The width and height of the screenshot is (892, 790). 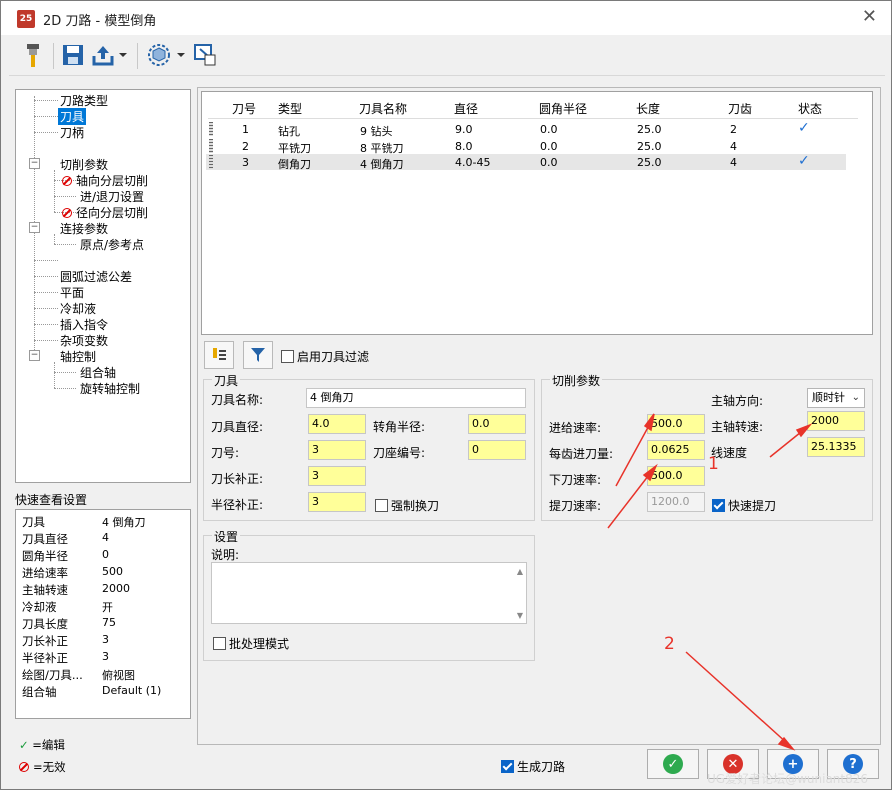 What do you see at coordinates (710, 582) in the screenshot?
I see `annotation-overlay` at bounding box center [710, 582].